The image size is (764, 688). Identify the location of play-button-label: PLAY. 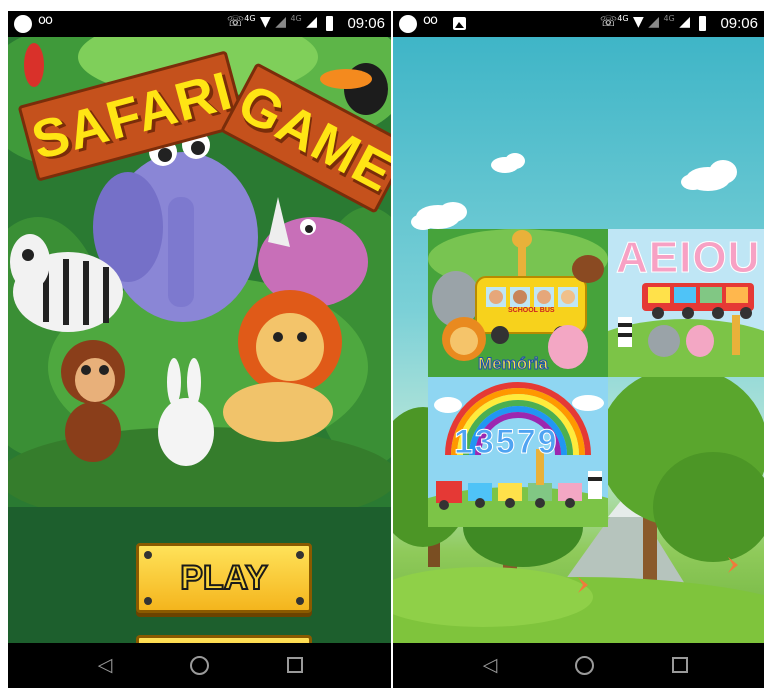
(224, 578).